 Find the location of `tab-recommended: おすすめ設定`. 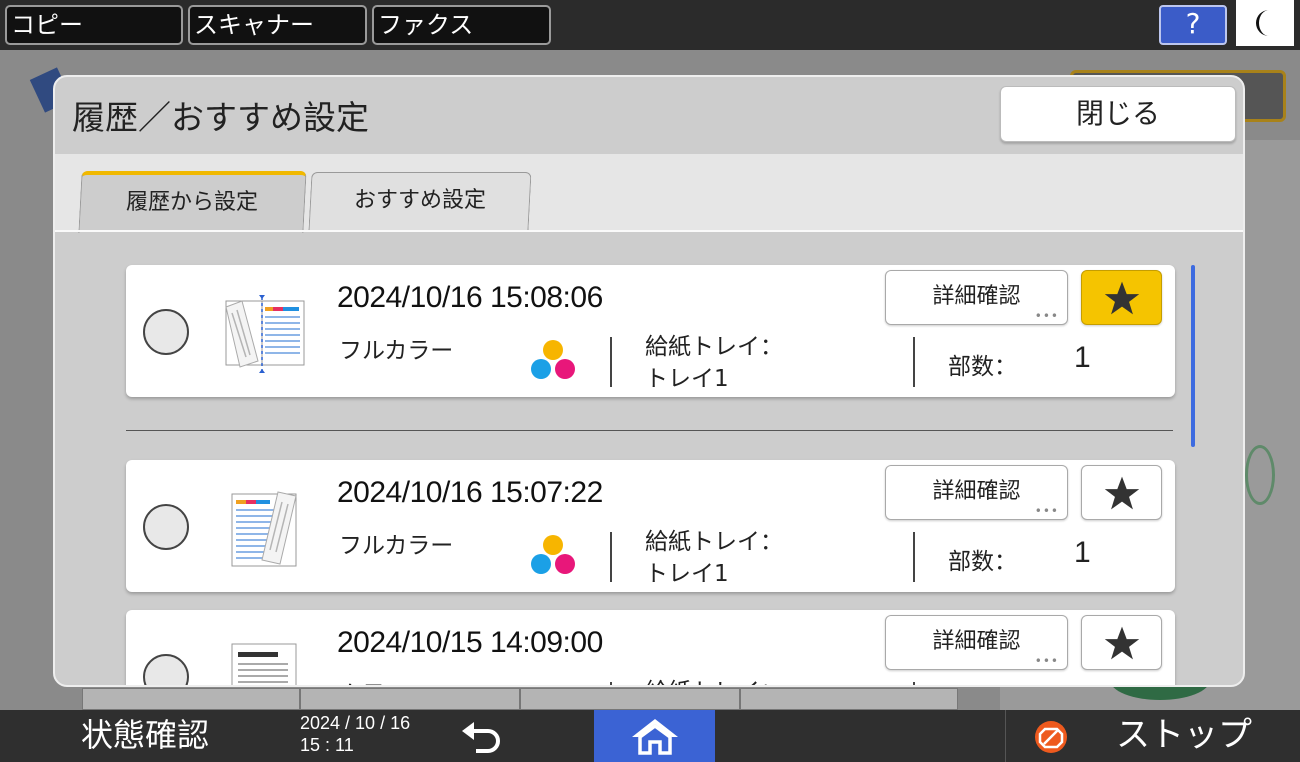

tab-recommended: おすすめ設定 is located at coordinates (420, 201).